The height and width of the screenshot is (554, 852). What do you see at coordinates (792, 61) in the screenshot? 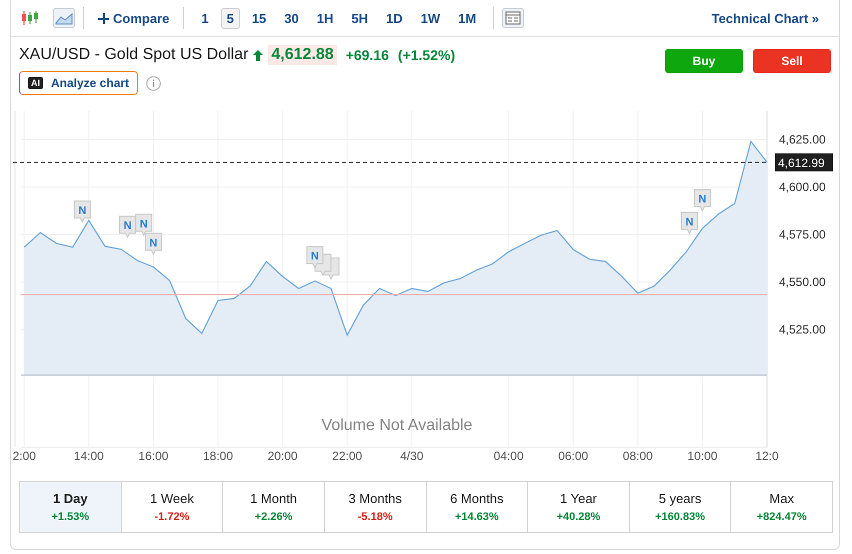
I see `sell-button: Sell` at bounding box center [792, 61].